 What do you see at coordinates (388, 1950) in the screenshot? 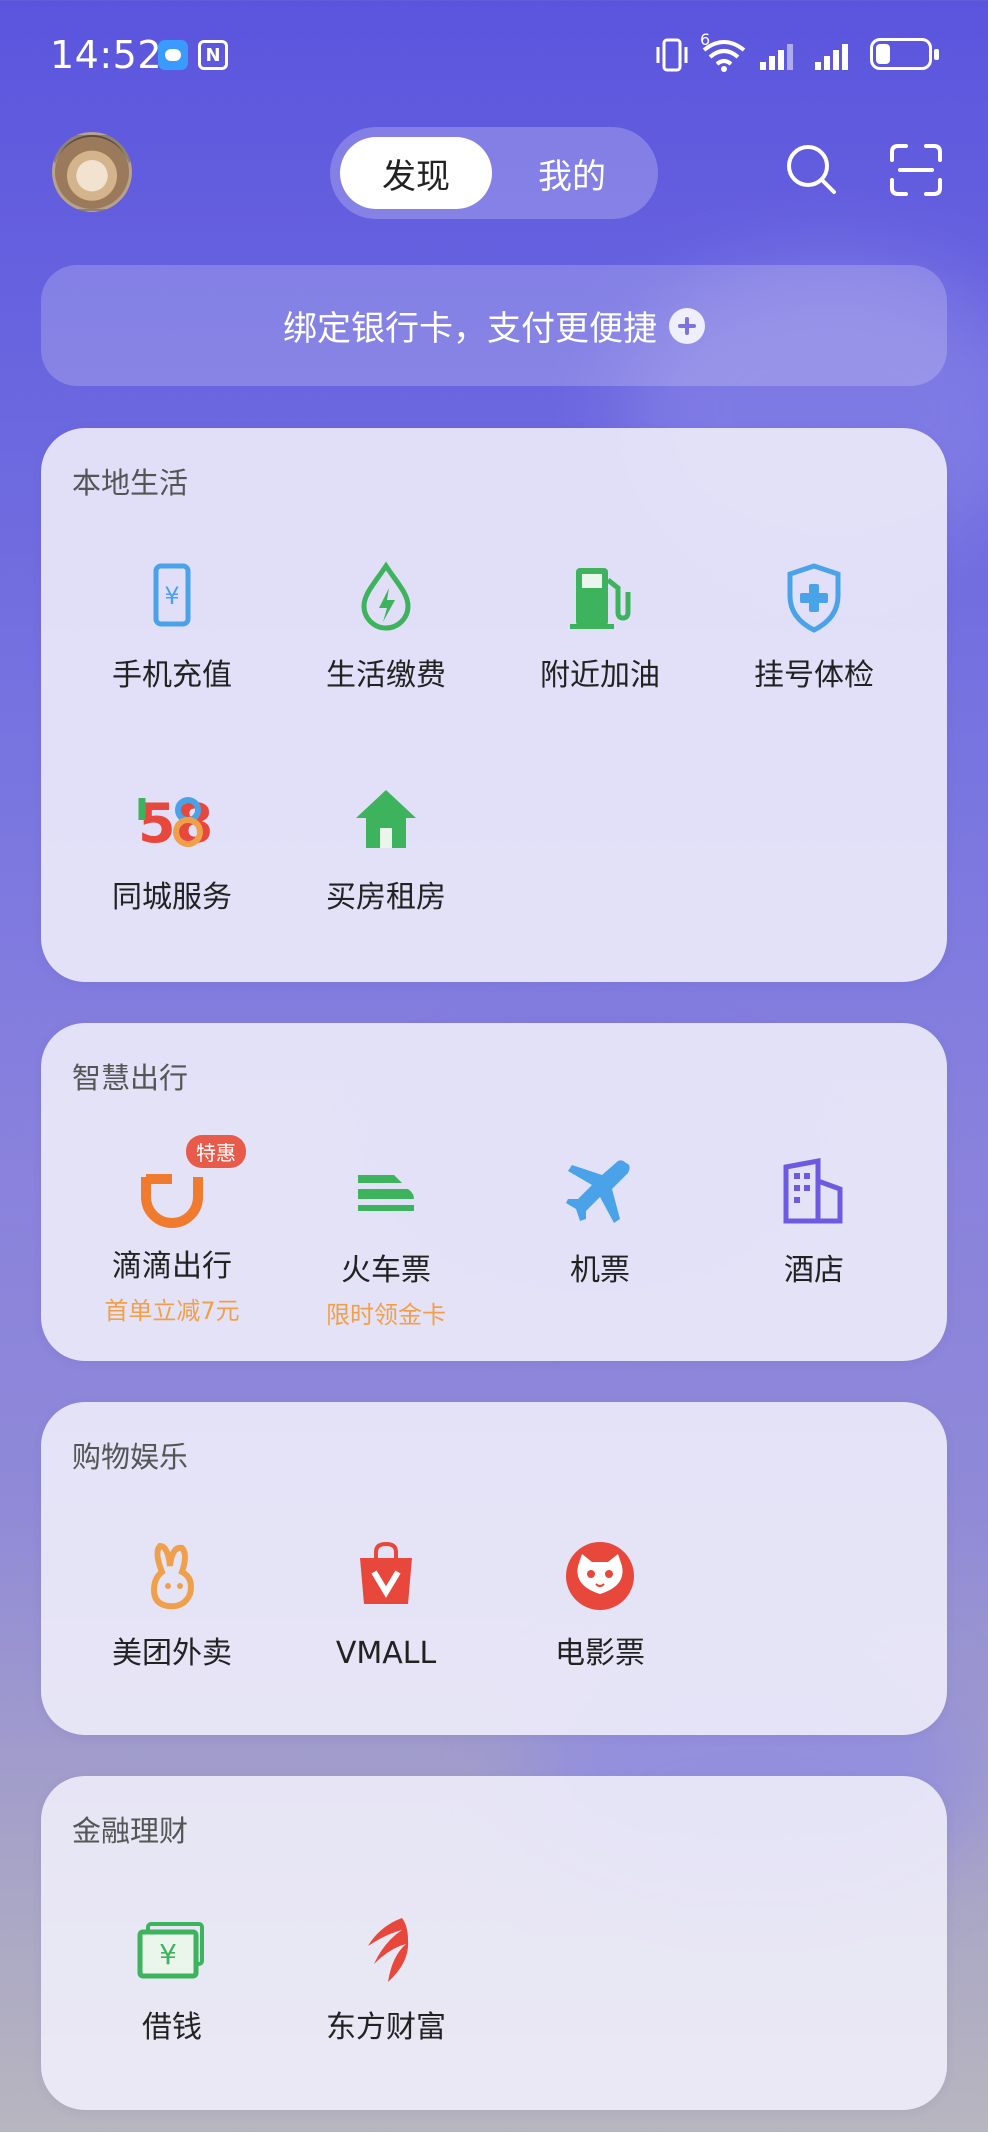
I see `eastmoney-icon` at bounding box center [388, 1950].